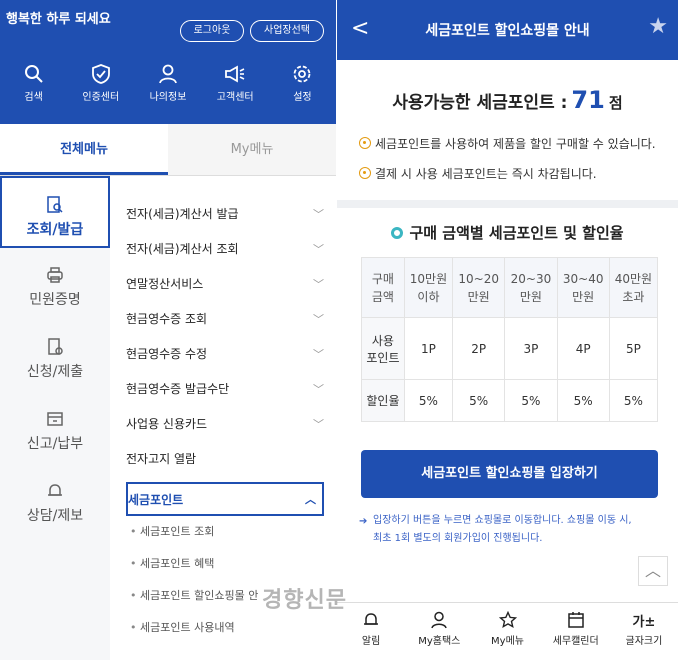 The height and width of the screenshot is (660, 678). I want to click on sidebar-item-label: 조회/발급, so click(55, 230).